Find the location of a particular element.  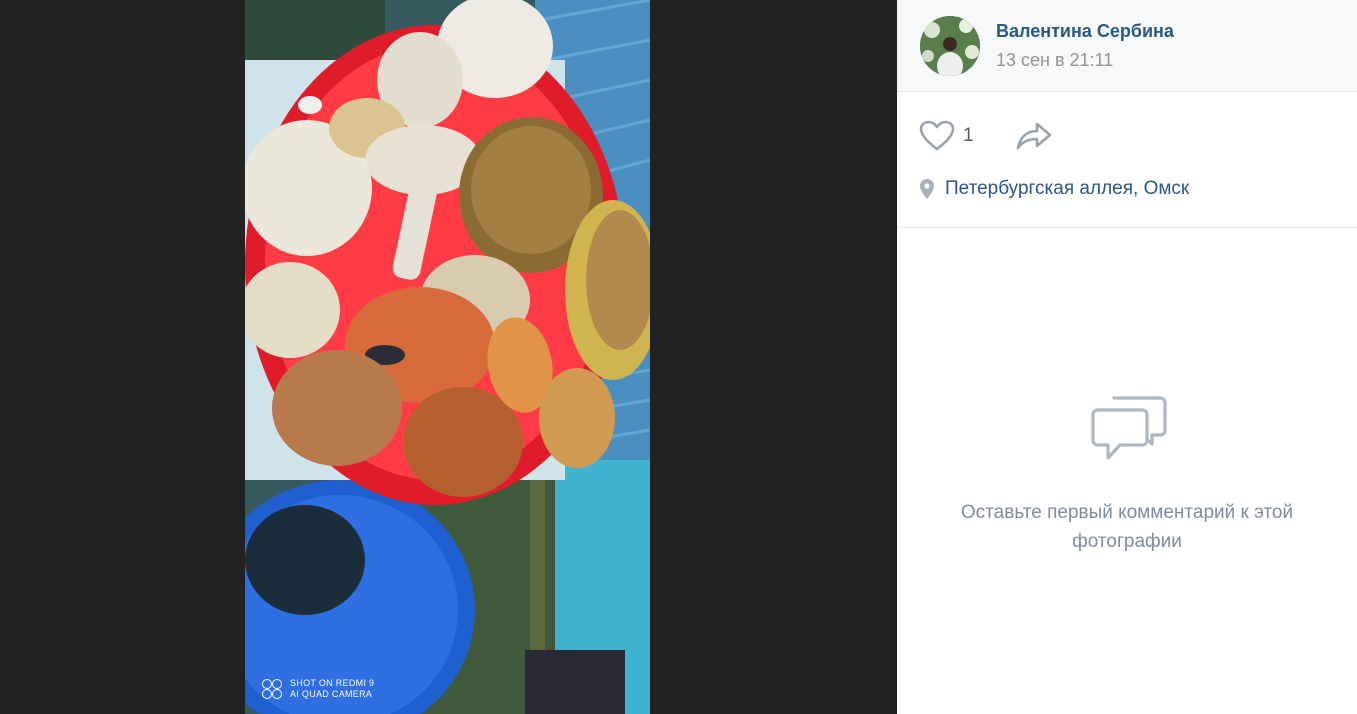

avatar-image is located at coordinates (950, 46).